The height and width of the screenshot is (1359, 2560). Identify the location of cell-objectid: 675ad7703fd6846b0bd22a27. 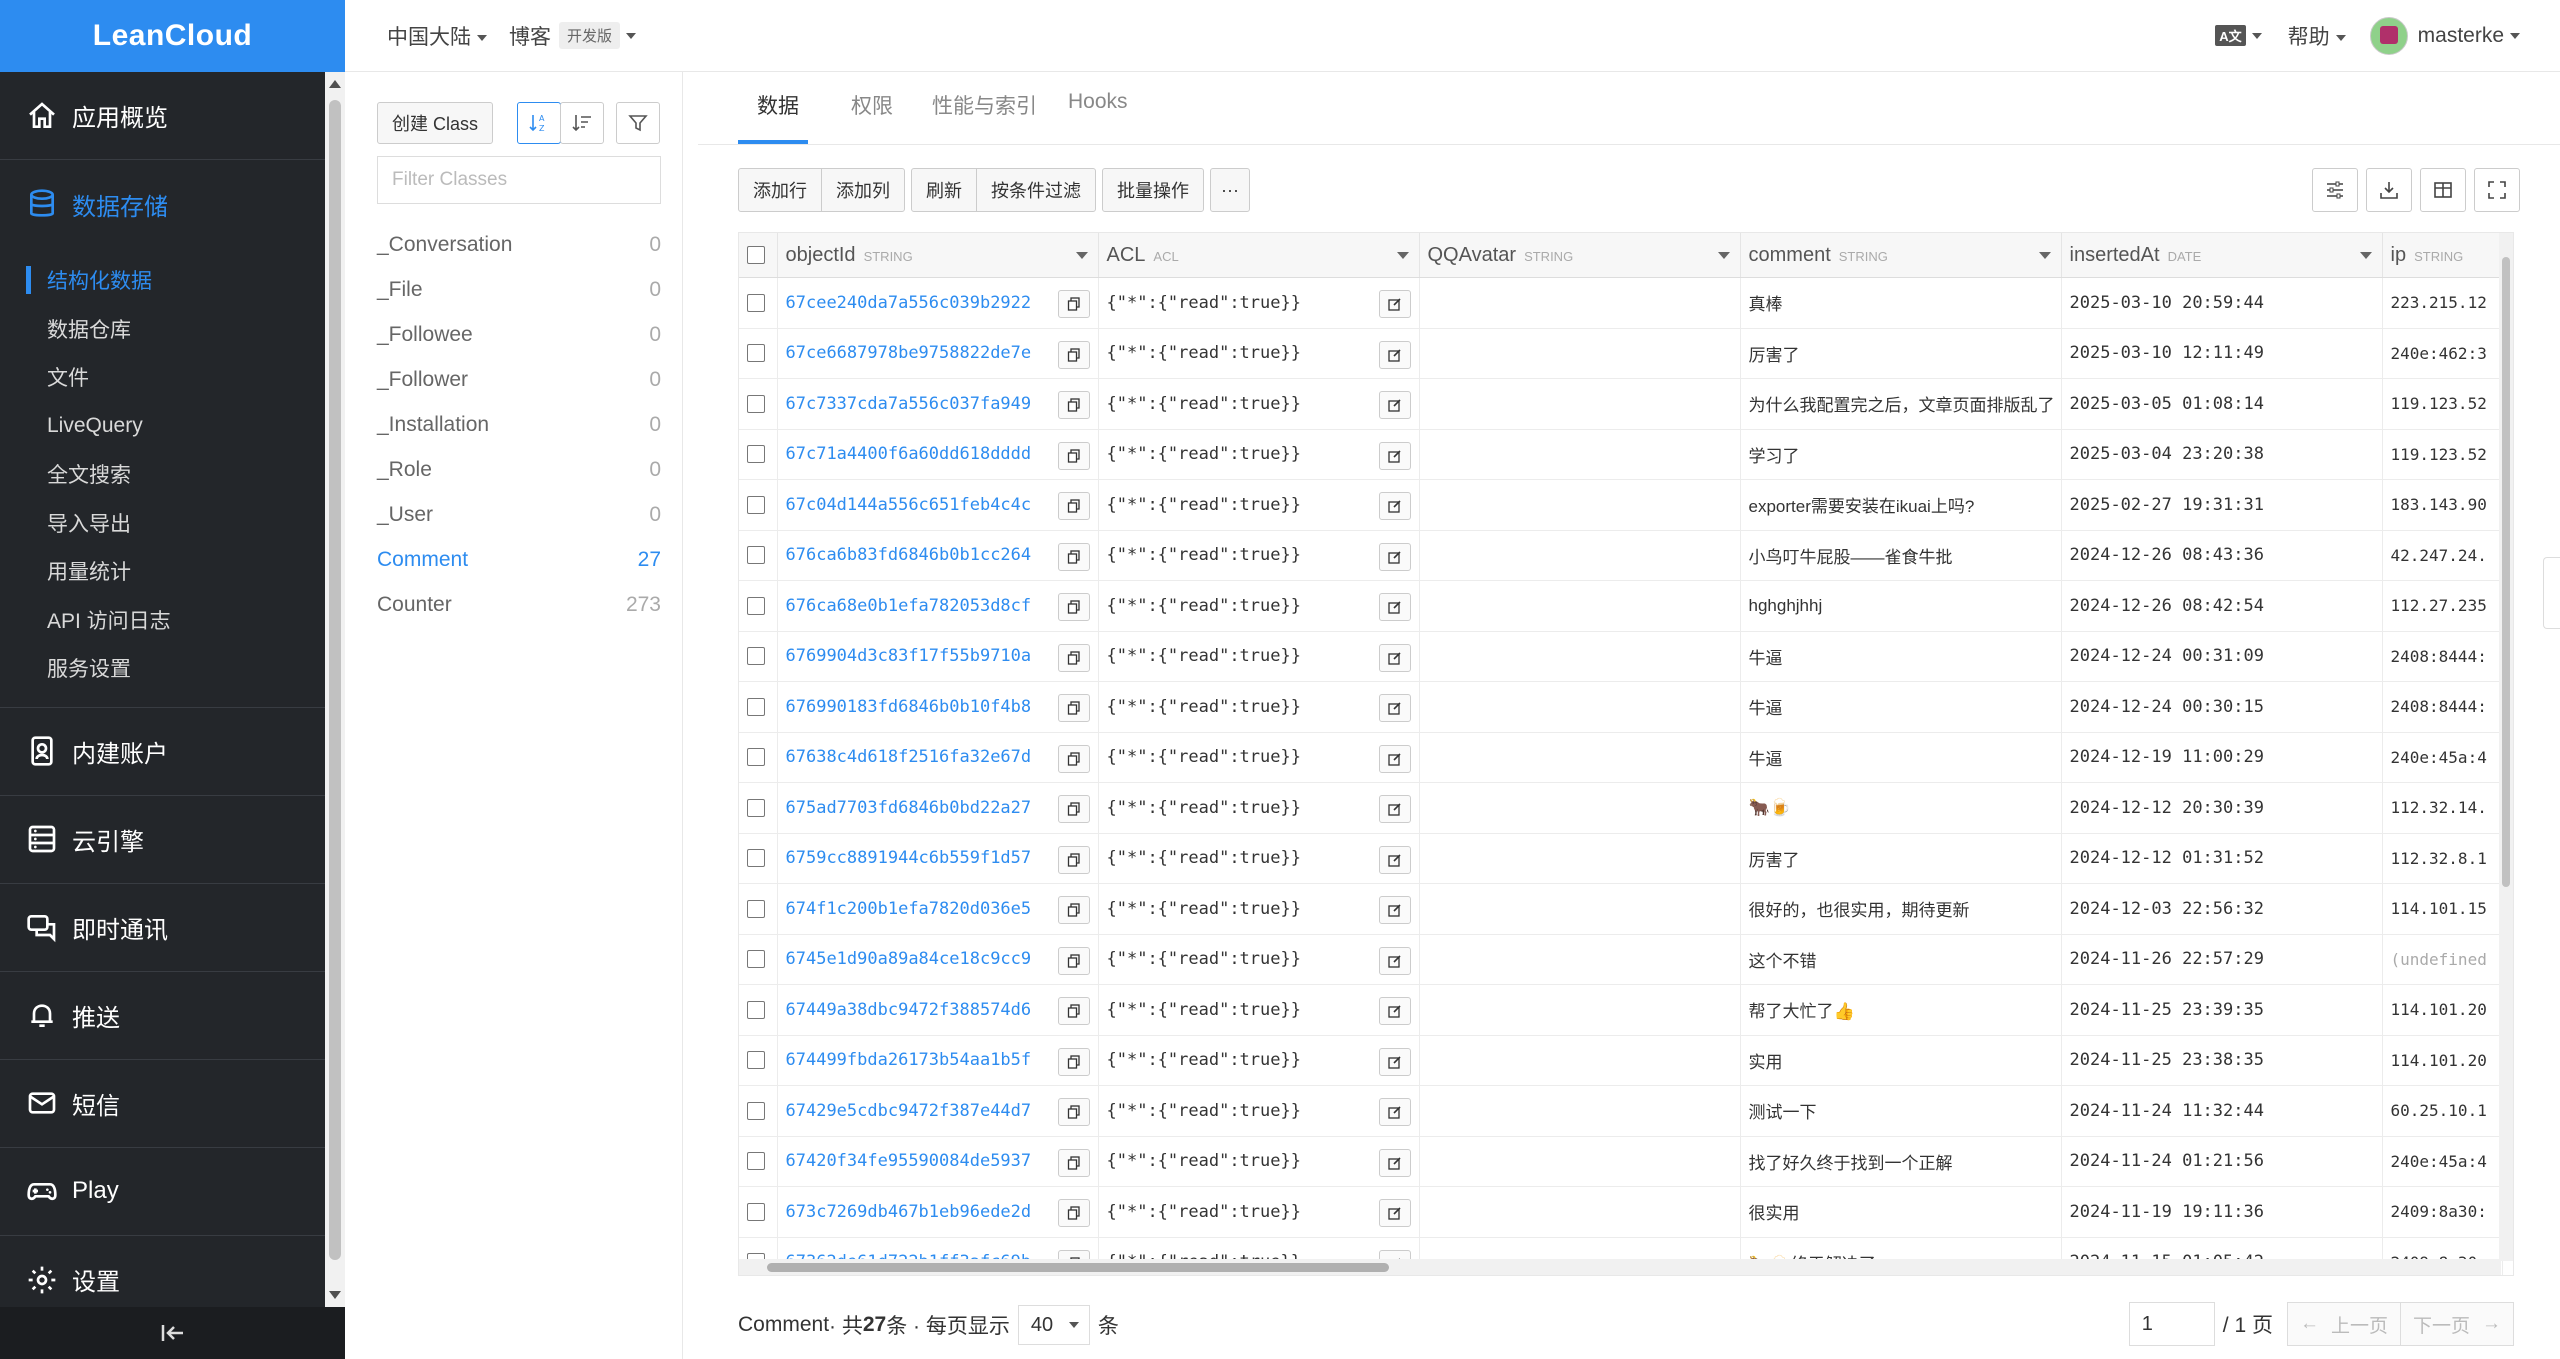
(938, 808).